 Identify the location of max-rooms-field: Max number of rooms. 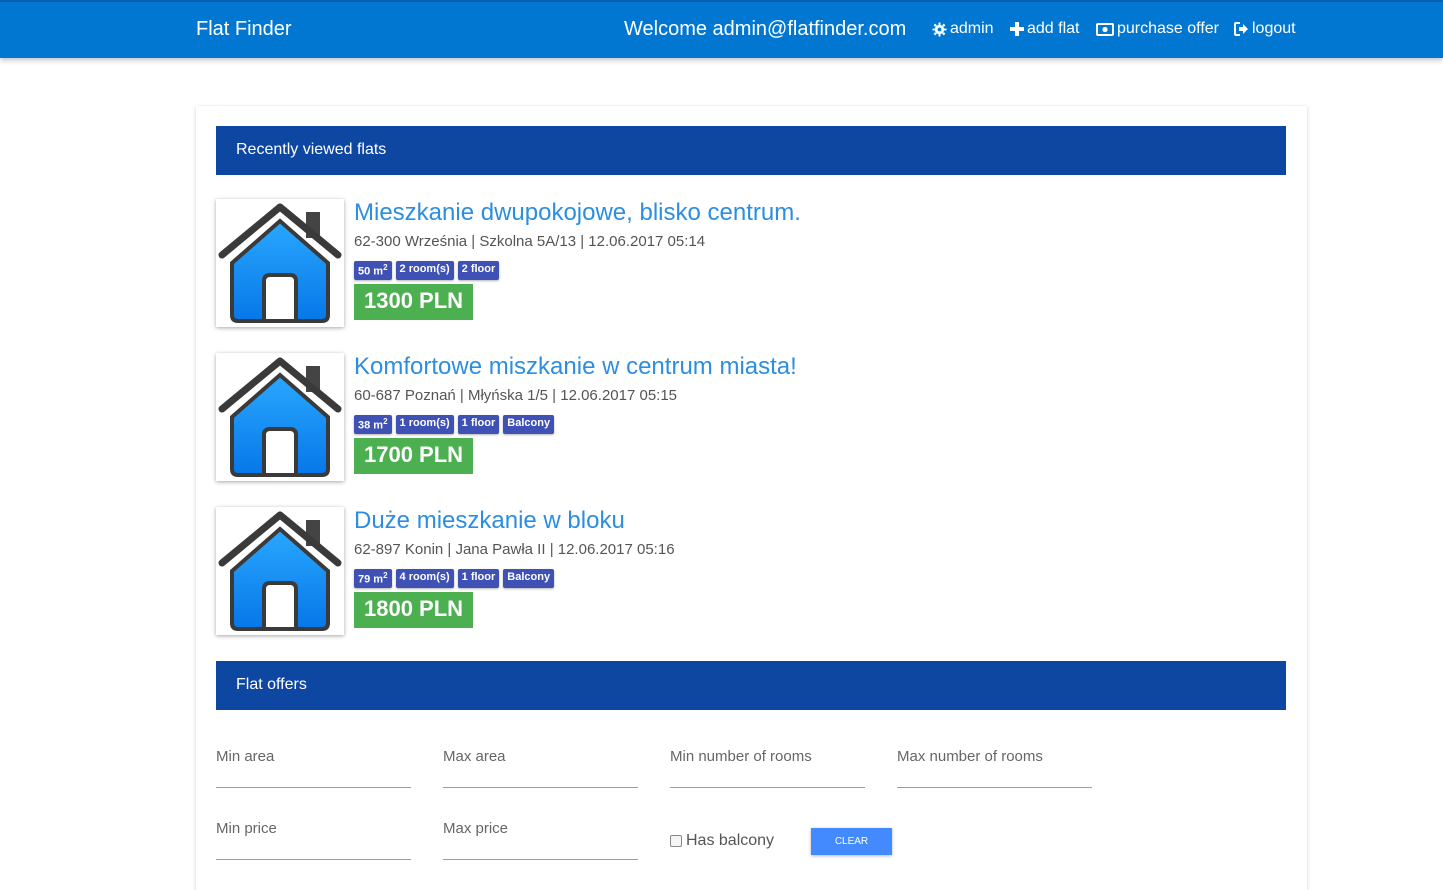
(994, 759).